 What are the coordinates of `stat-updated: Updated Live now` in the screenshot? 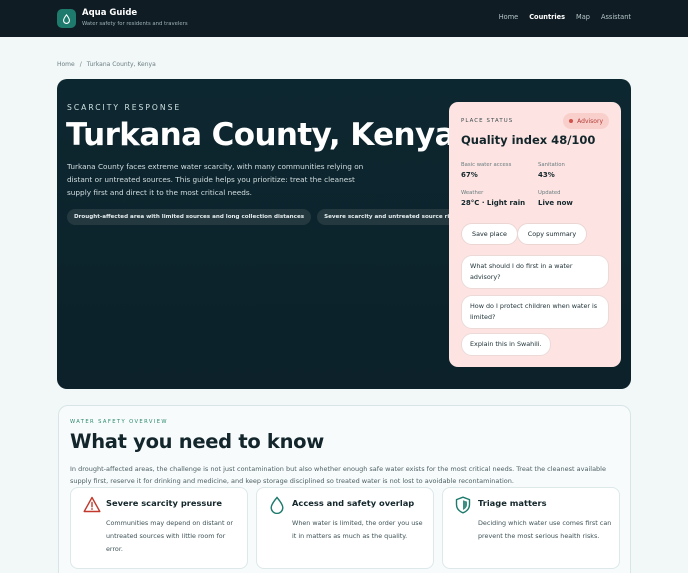 It's located at (555, 198).